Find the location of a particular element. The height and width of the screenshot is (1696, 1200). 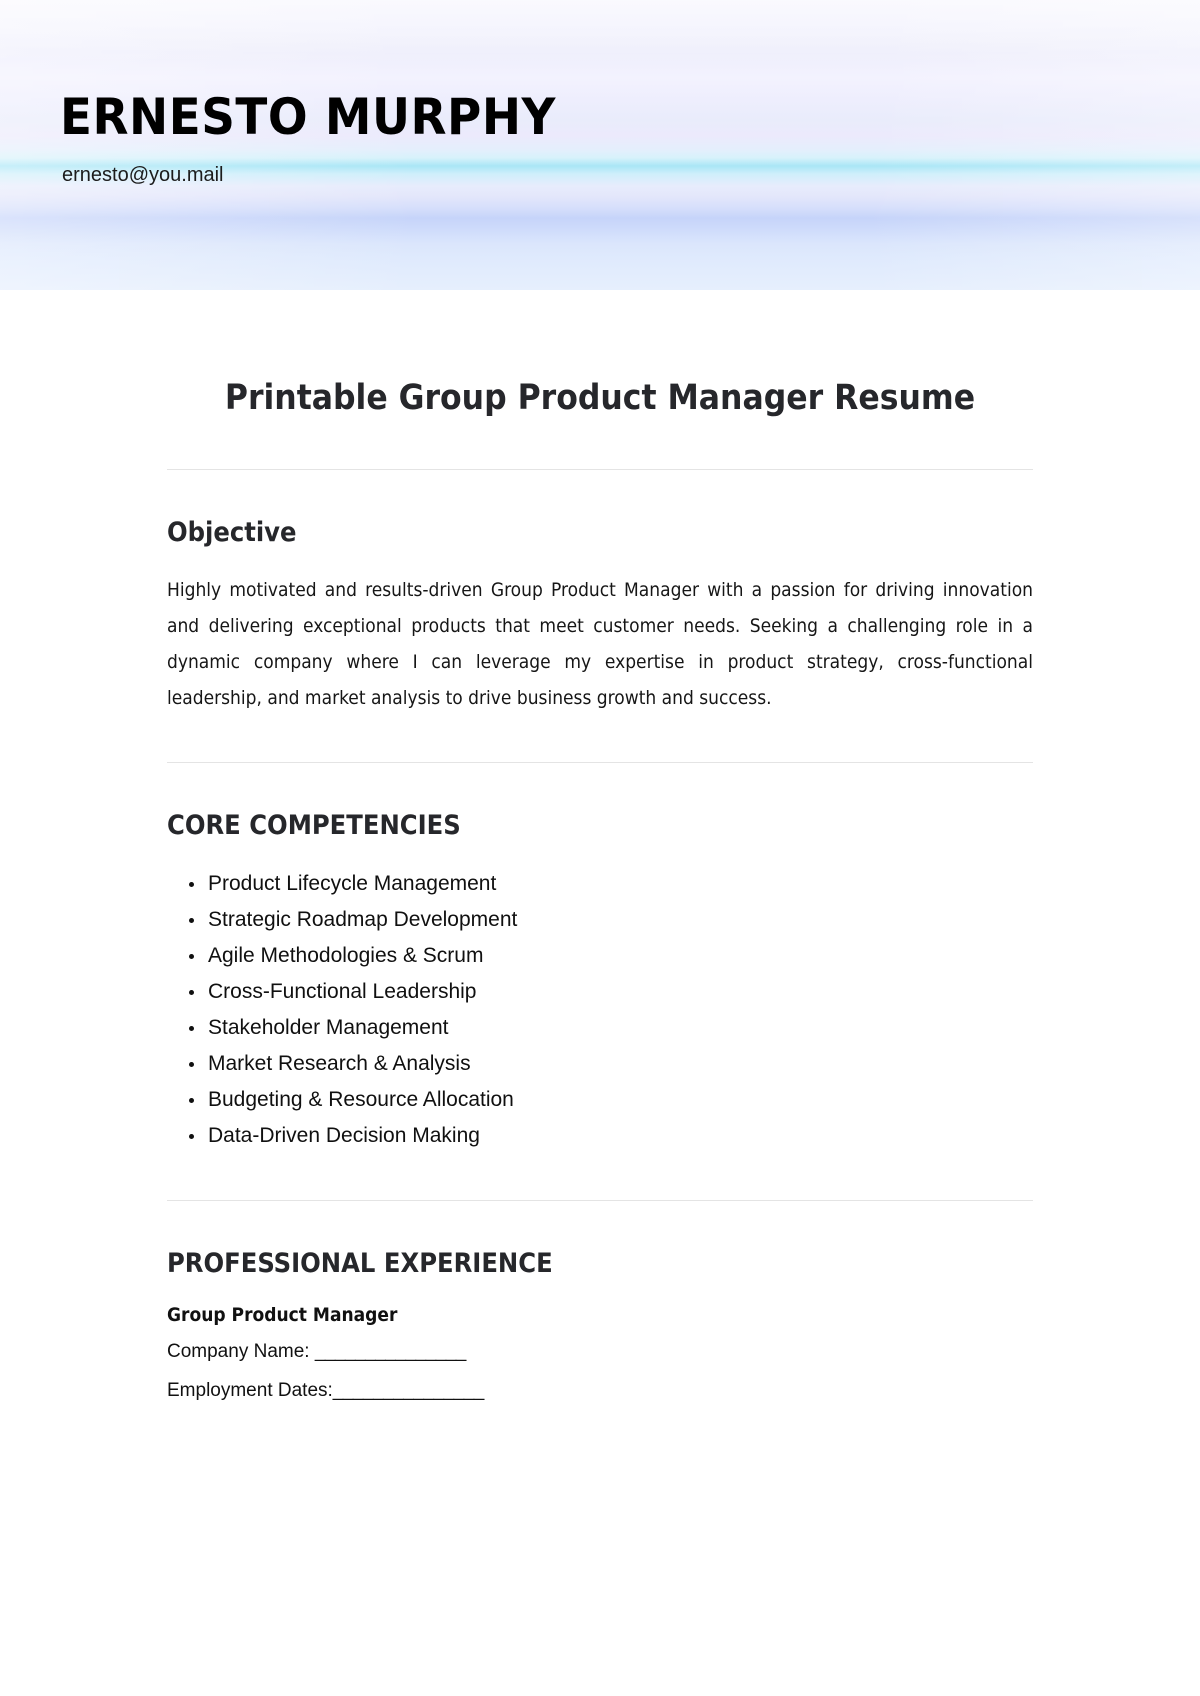

experience-job-title: Group Product Manager is located at coordinates (282, 1315).